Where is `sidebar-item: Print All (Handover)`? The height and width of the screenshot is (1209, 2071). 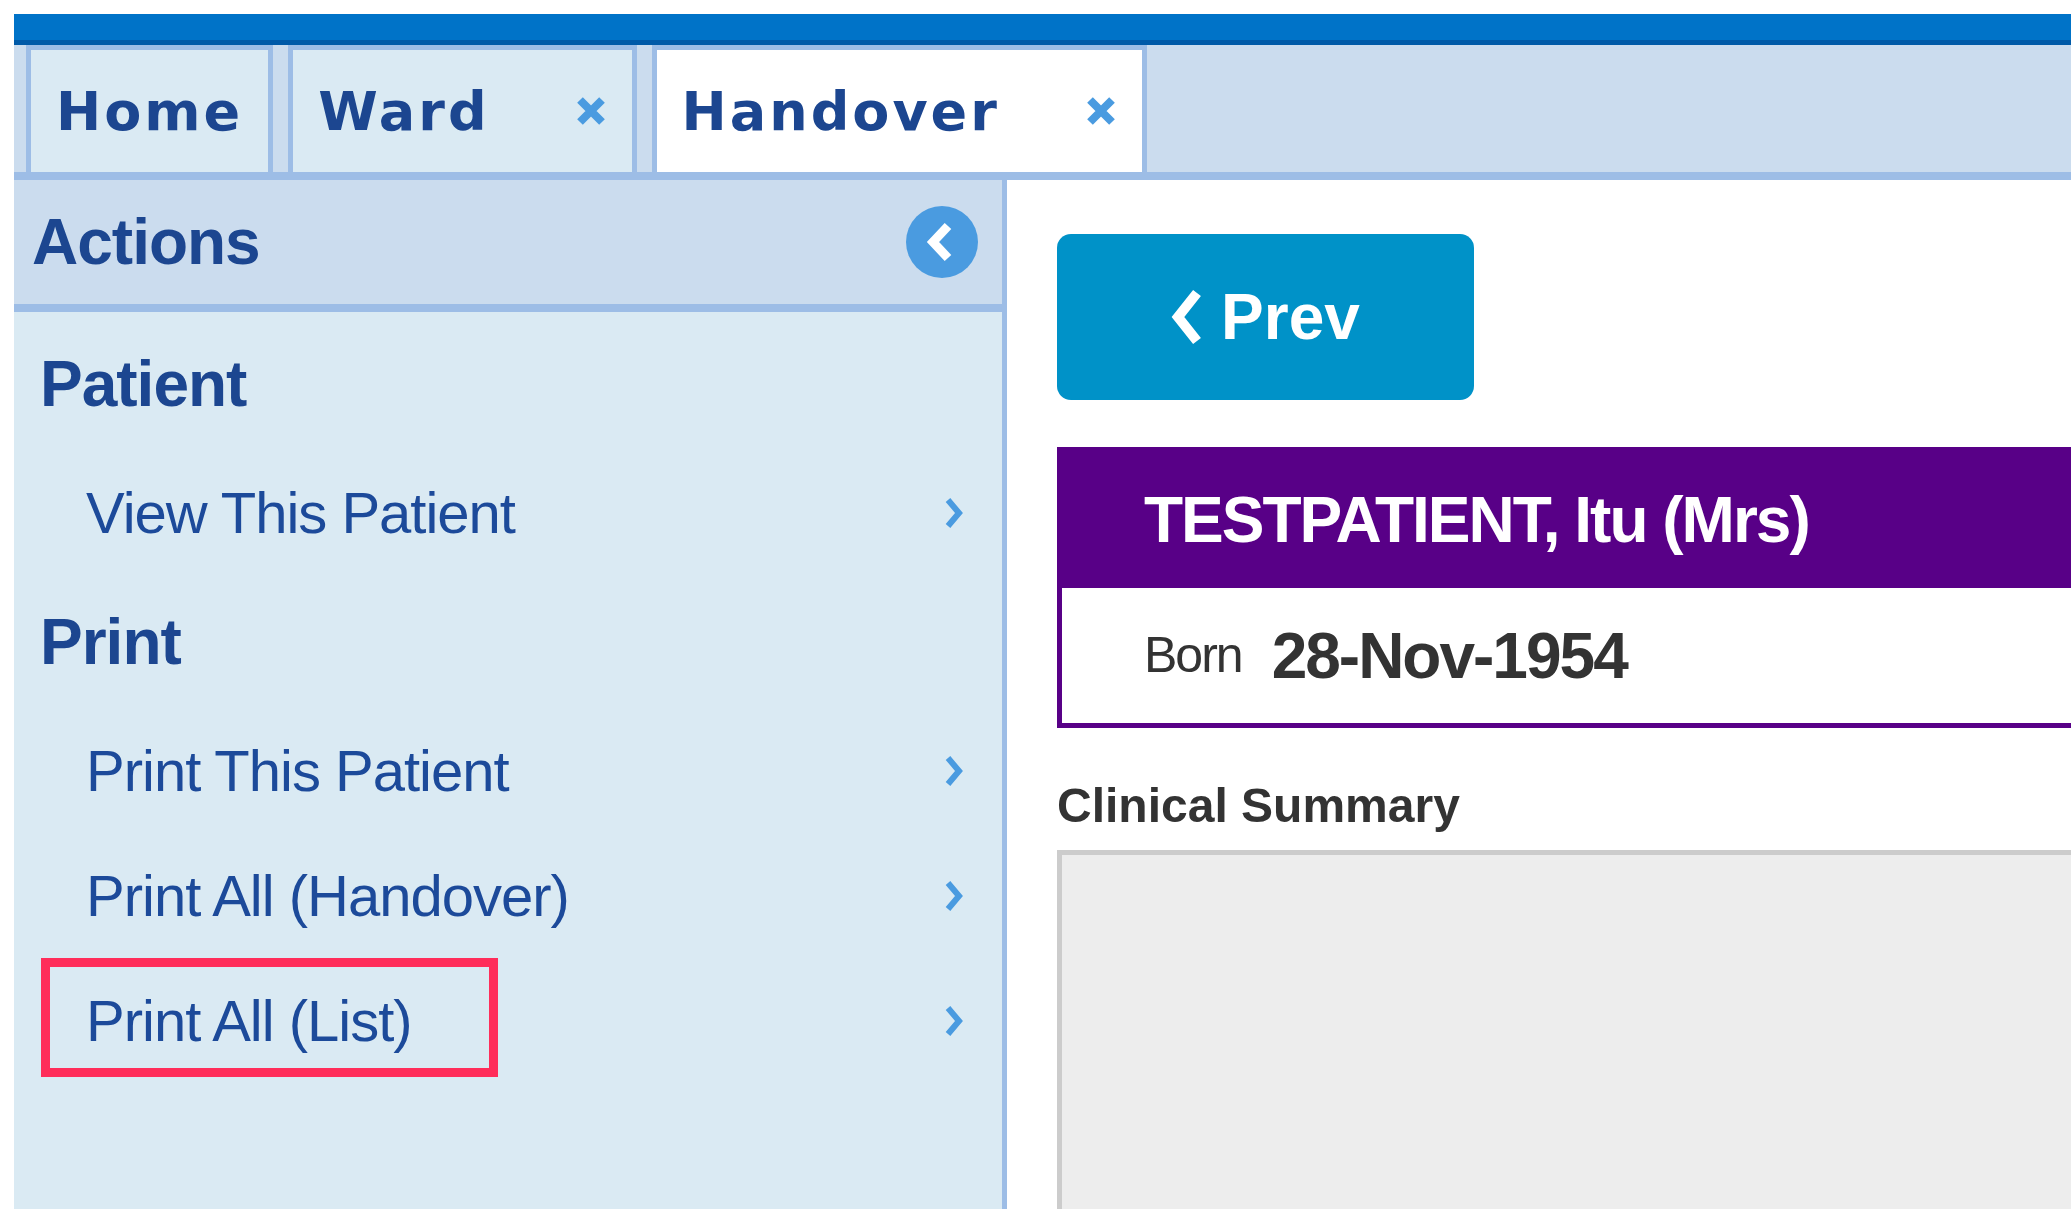
sidebar-item: Print All (Handover) is located at coordinates (508, 895).